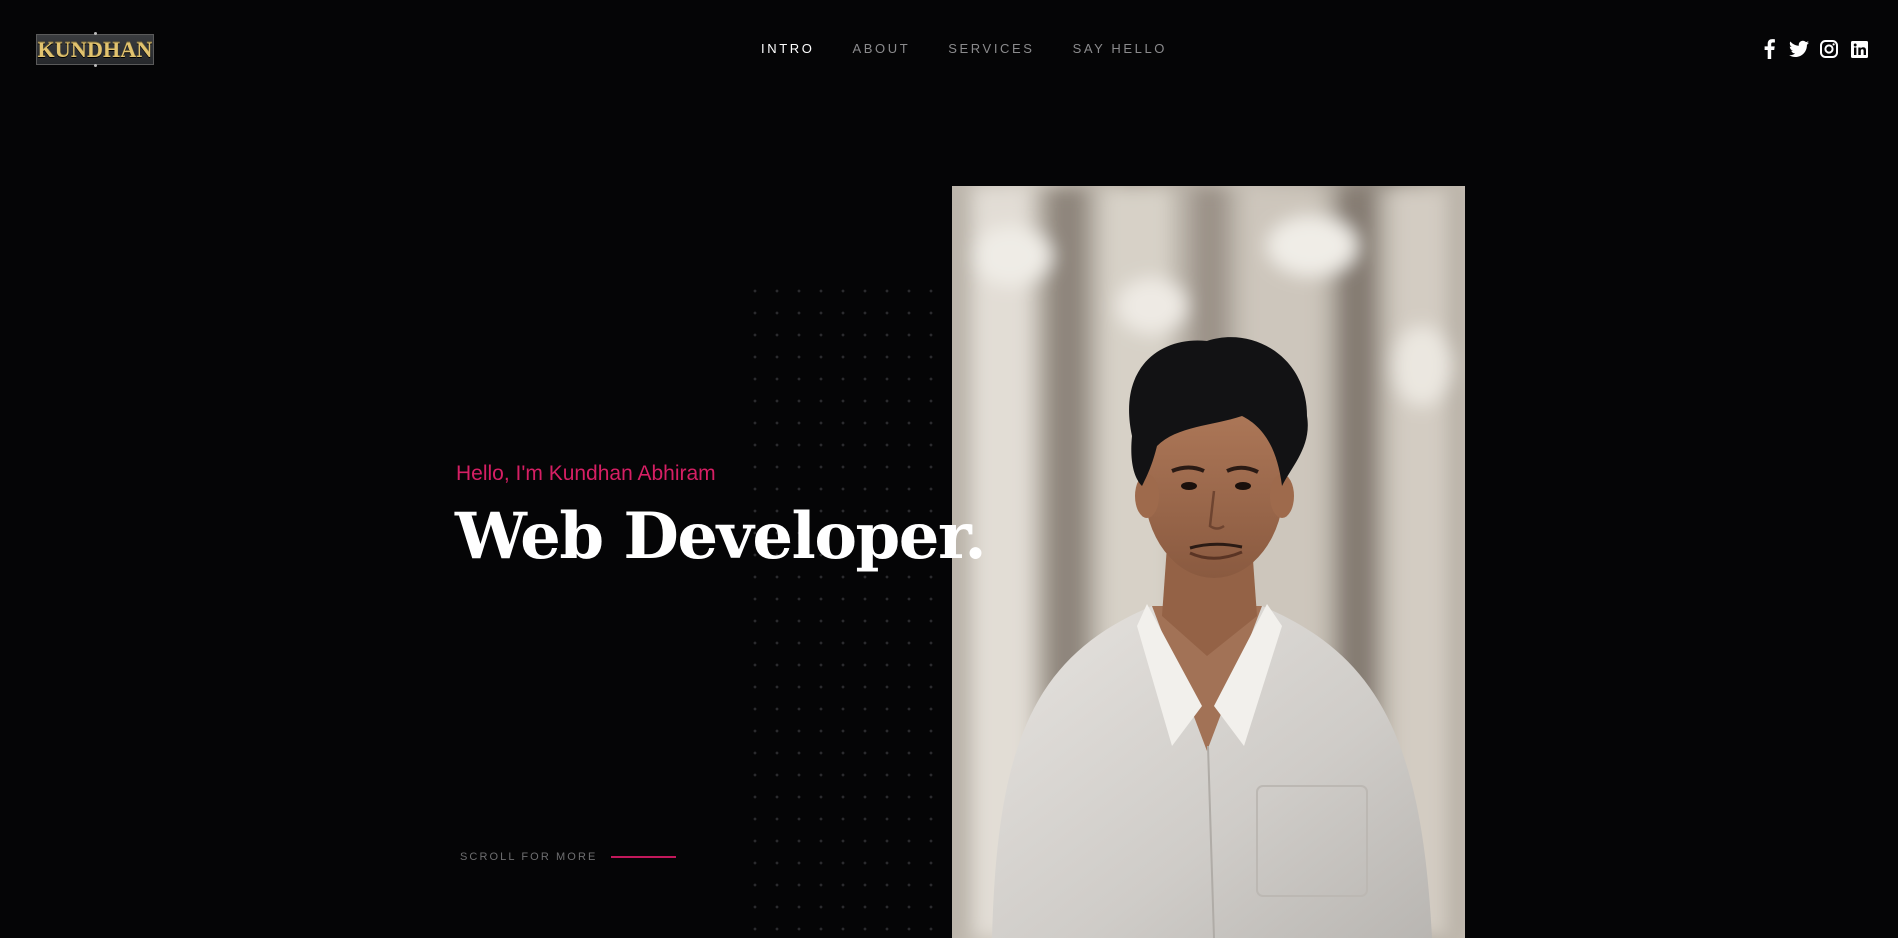  I want to click on dot-grid-decoration, so click(844, 609).